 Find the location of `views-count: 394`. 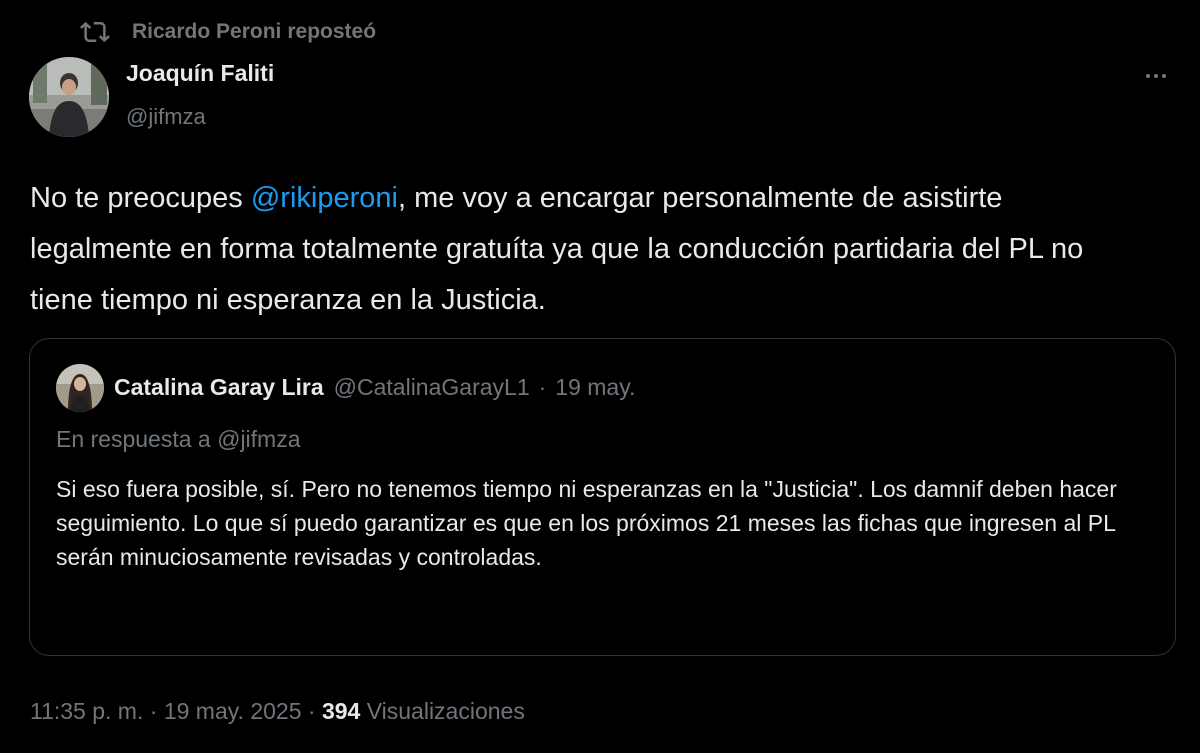

views-count: 394 is located at coordinates (341, 711).